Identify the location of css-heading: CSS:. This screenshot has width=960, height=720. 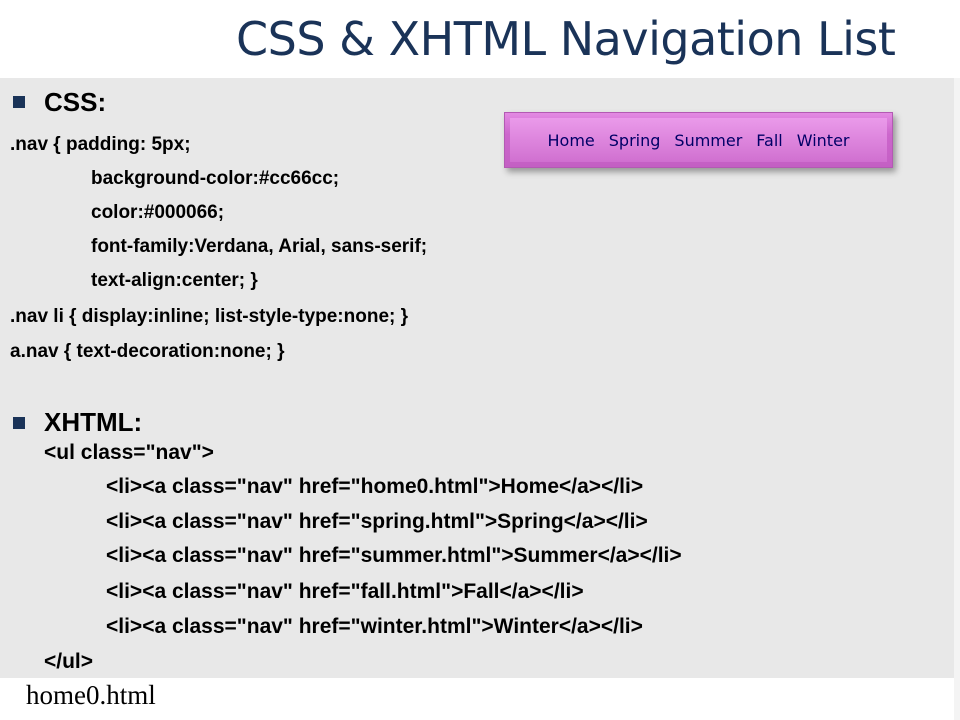
(75, 102).